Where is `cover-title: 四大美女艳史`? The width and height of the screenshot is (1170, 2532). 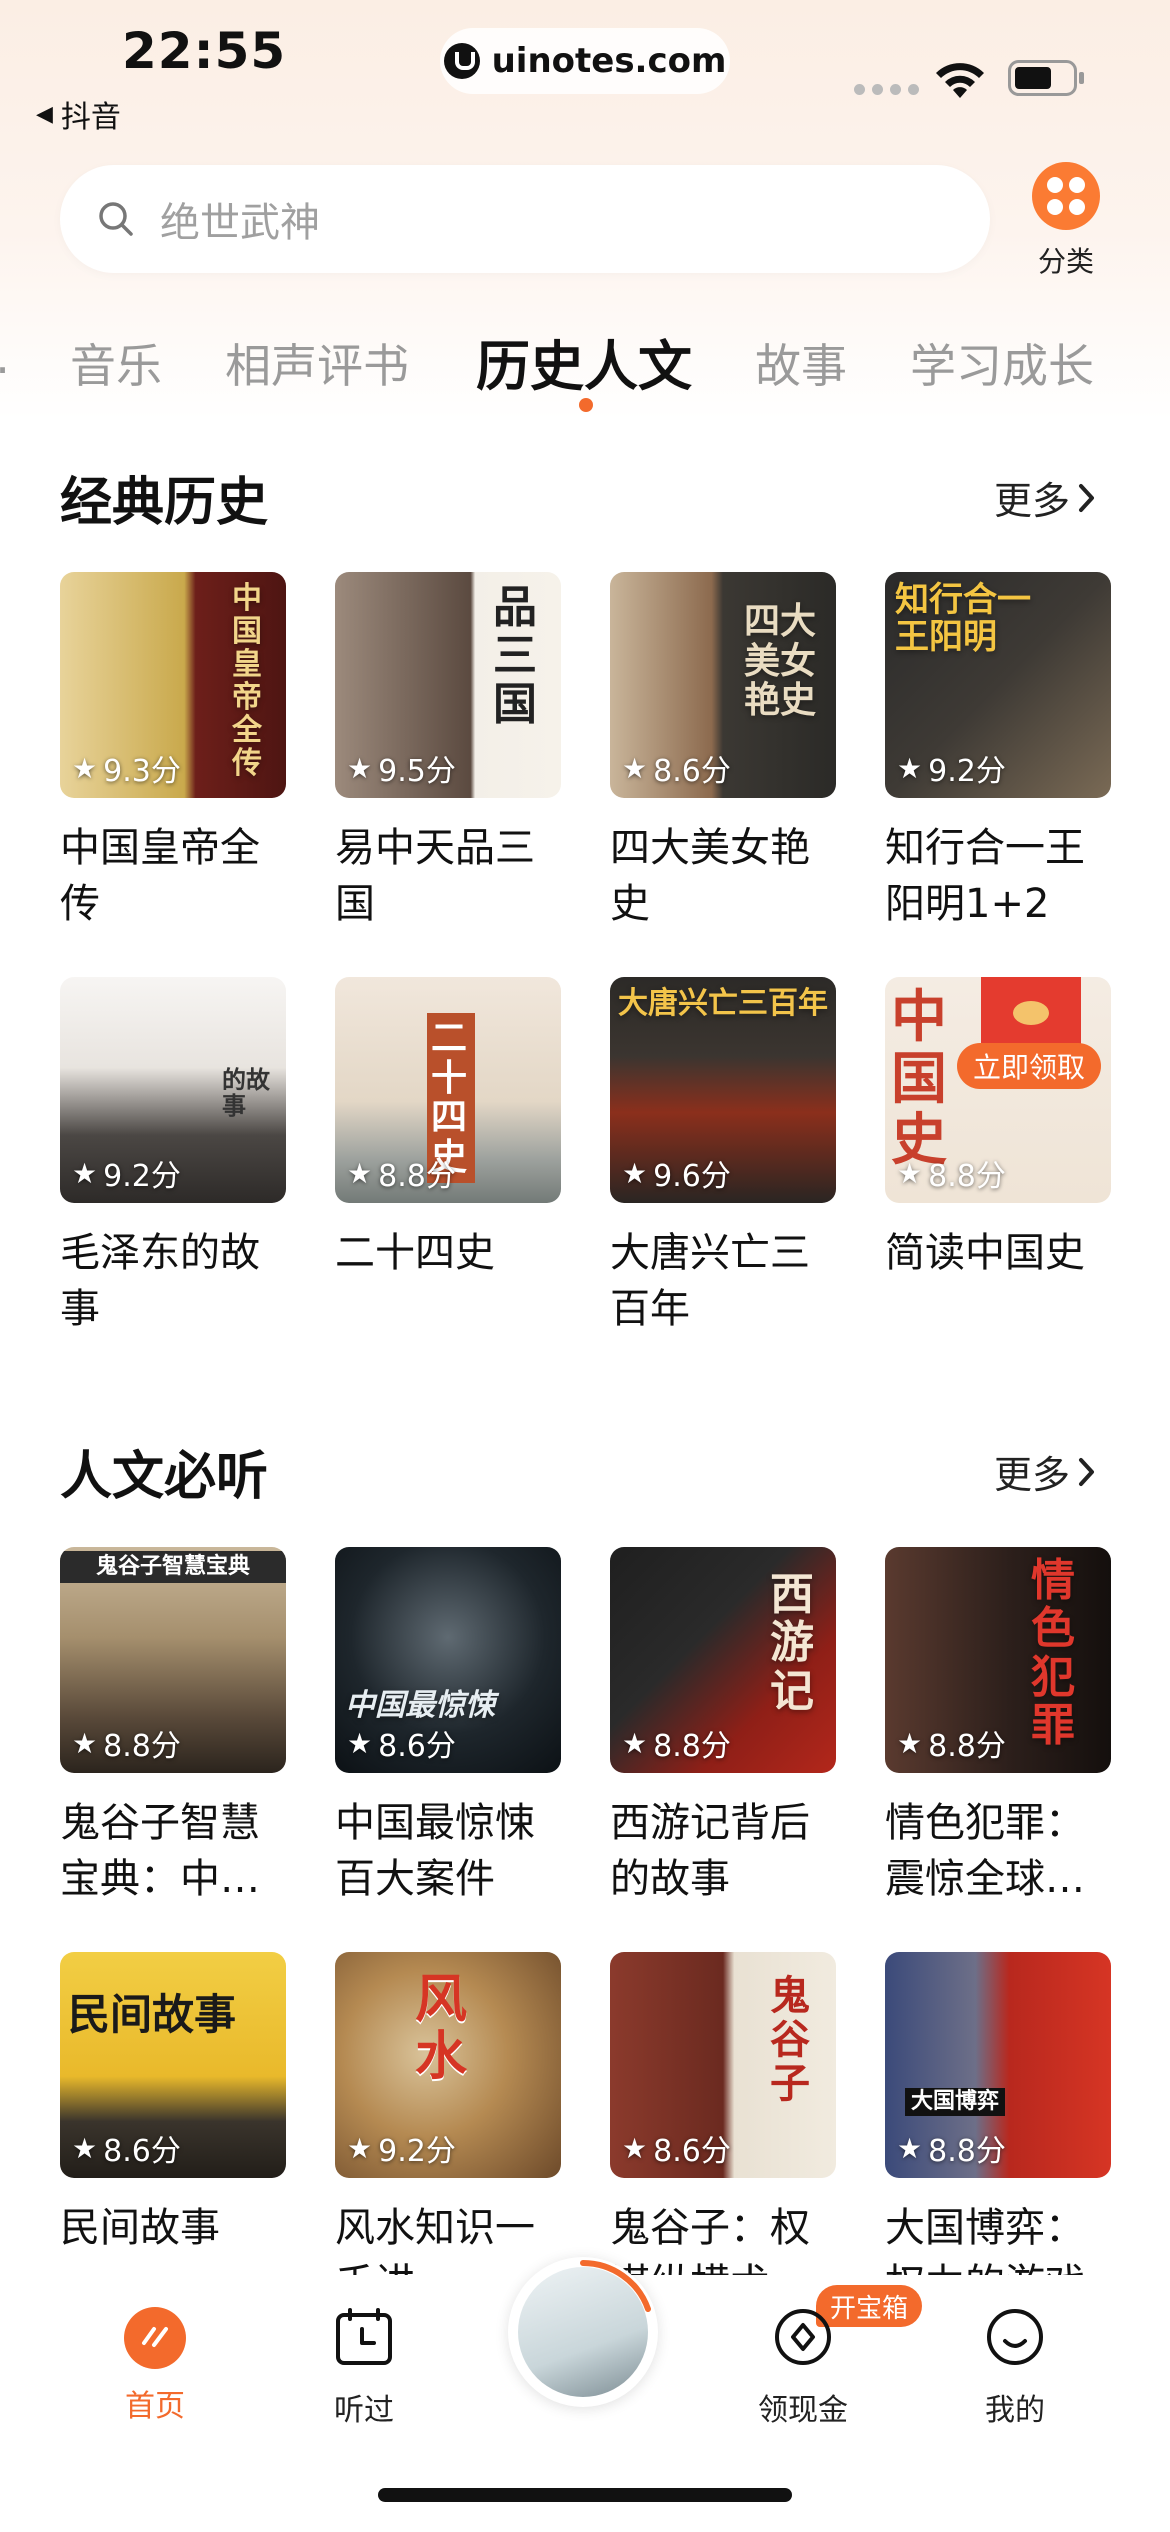 cover-title: 四大美女艳史 is located at coordinates (780, 661).